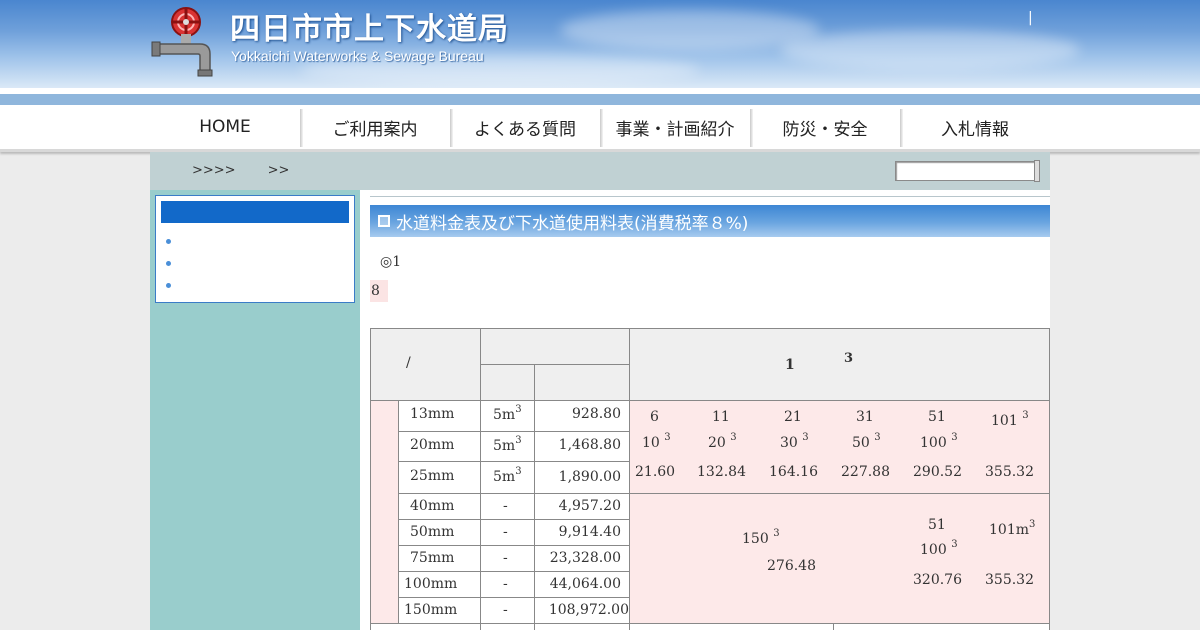  Describe the element at coordinates (790, 365) in the screenshot. I see `header-label-1: 1` at that location.